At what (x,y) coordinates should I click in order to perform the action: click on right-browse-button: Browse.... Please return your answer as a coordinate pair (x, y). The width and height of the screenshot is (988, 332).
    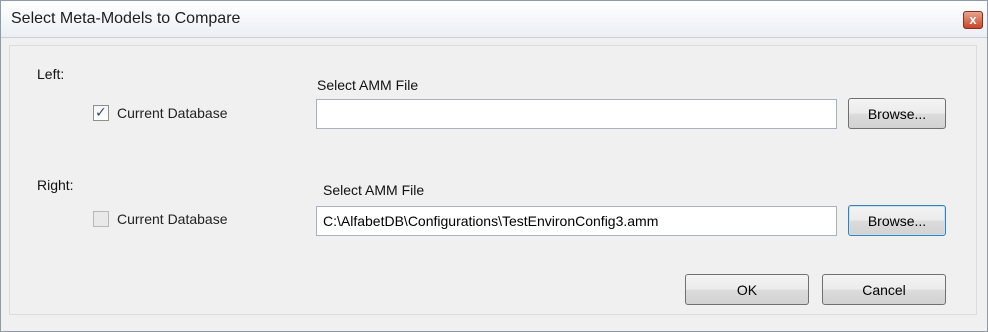
    Looking at the image, I should click on (897, 220).